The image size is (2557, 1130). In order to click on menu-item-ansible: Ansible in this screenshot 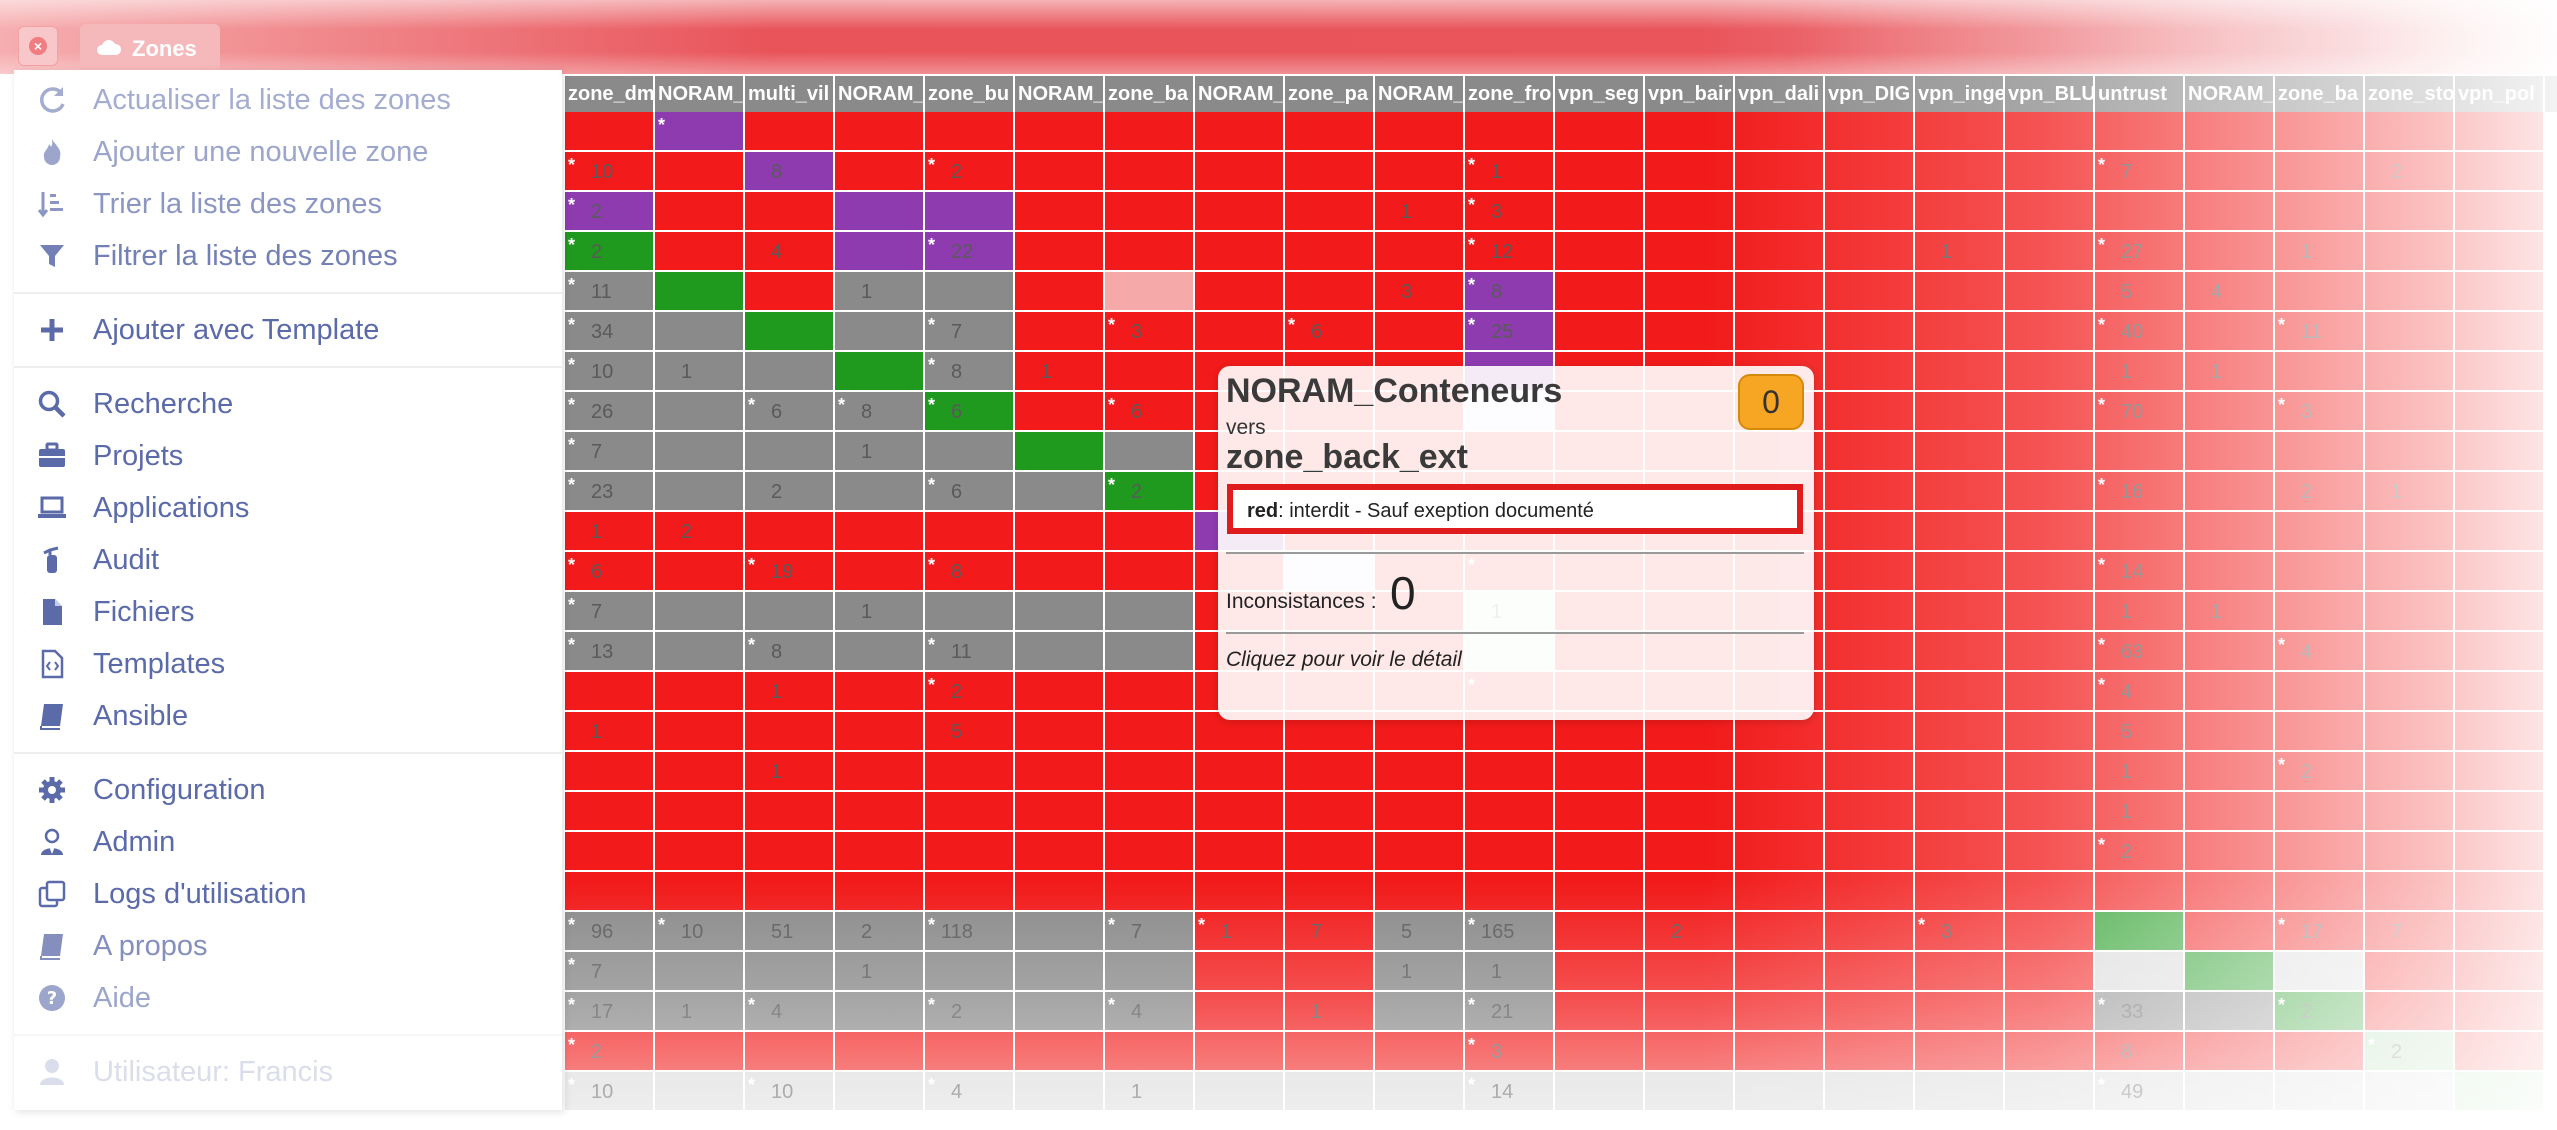, I will do `click(296, 716)`.